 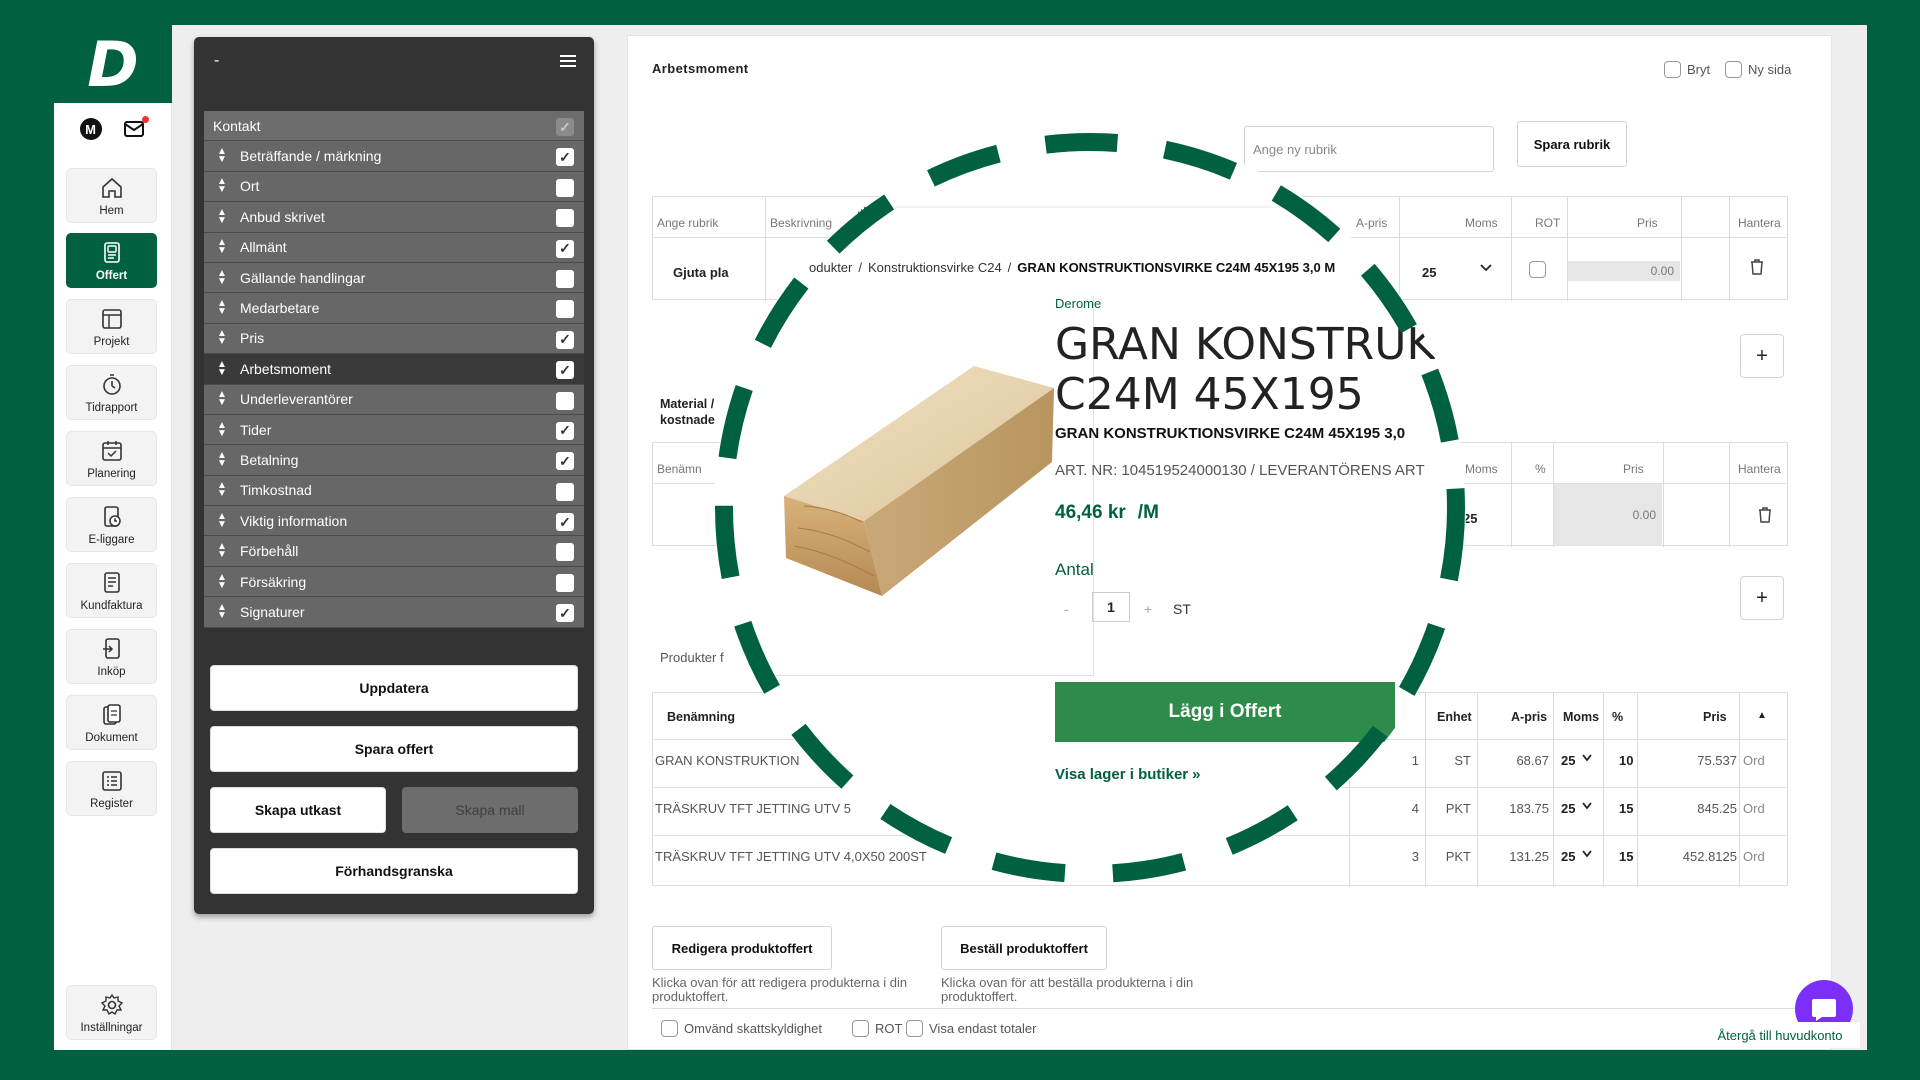 I want to click on add-work-row-button: +, so click(x=1762, y=356).